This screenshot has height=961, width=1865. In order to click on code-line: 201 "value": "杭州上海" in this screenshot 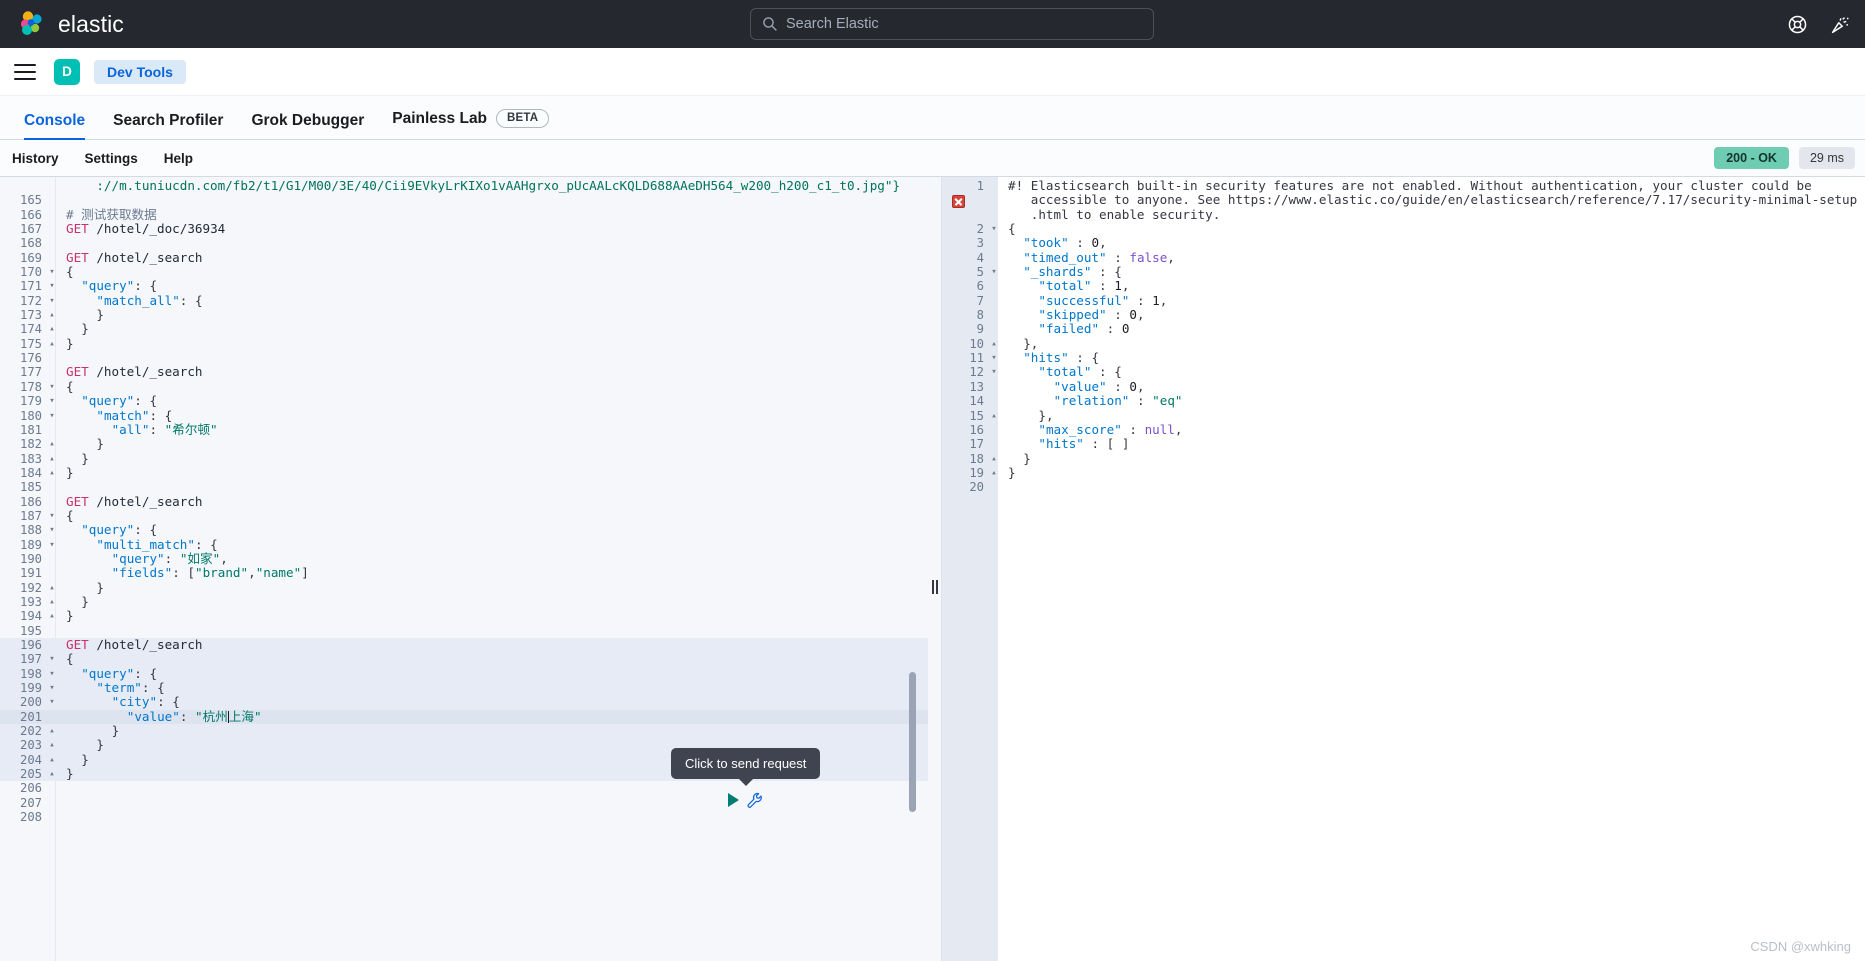, I will do `click(464, 717)`.